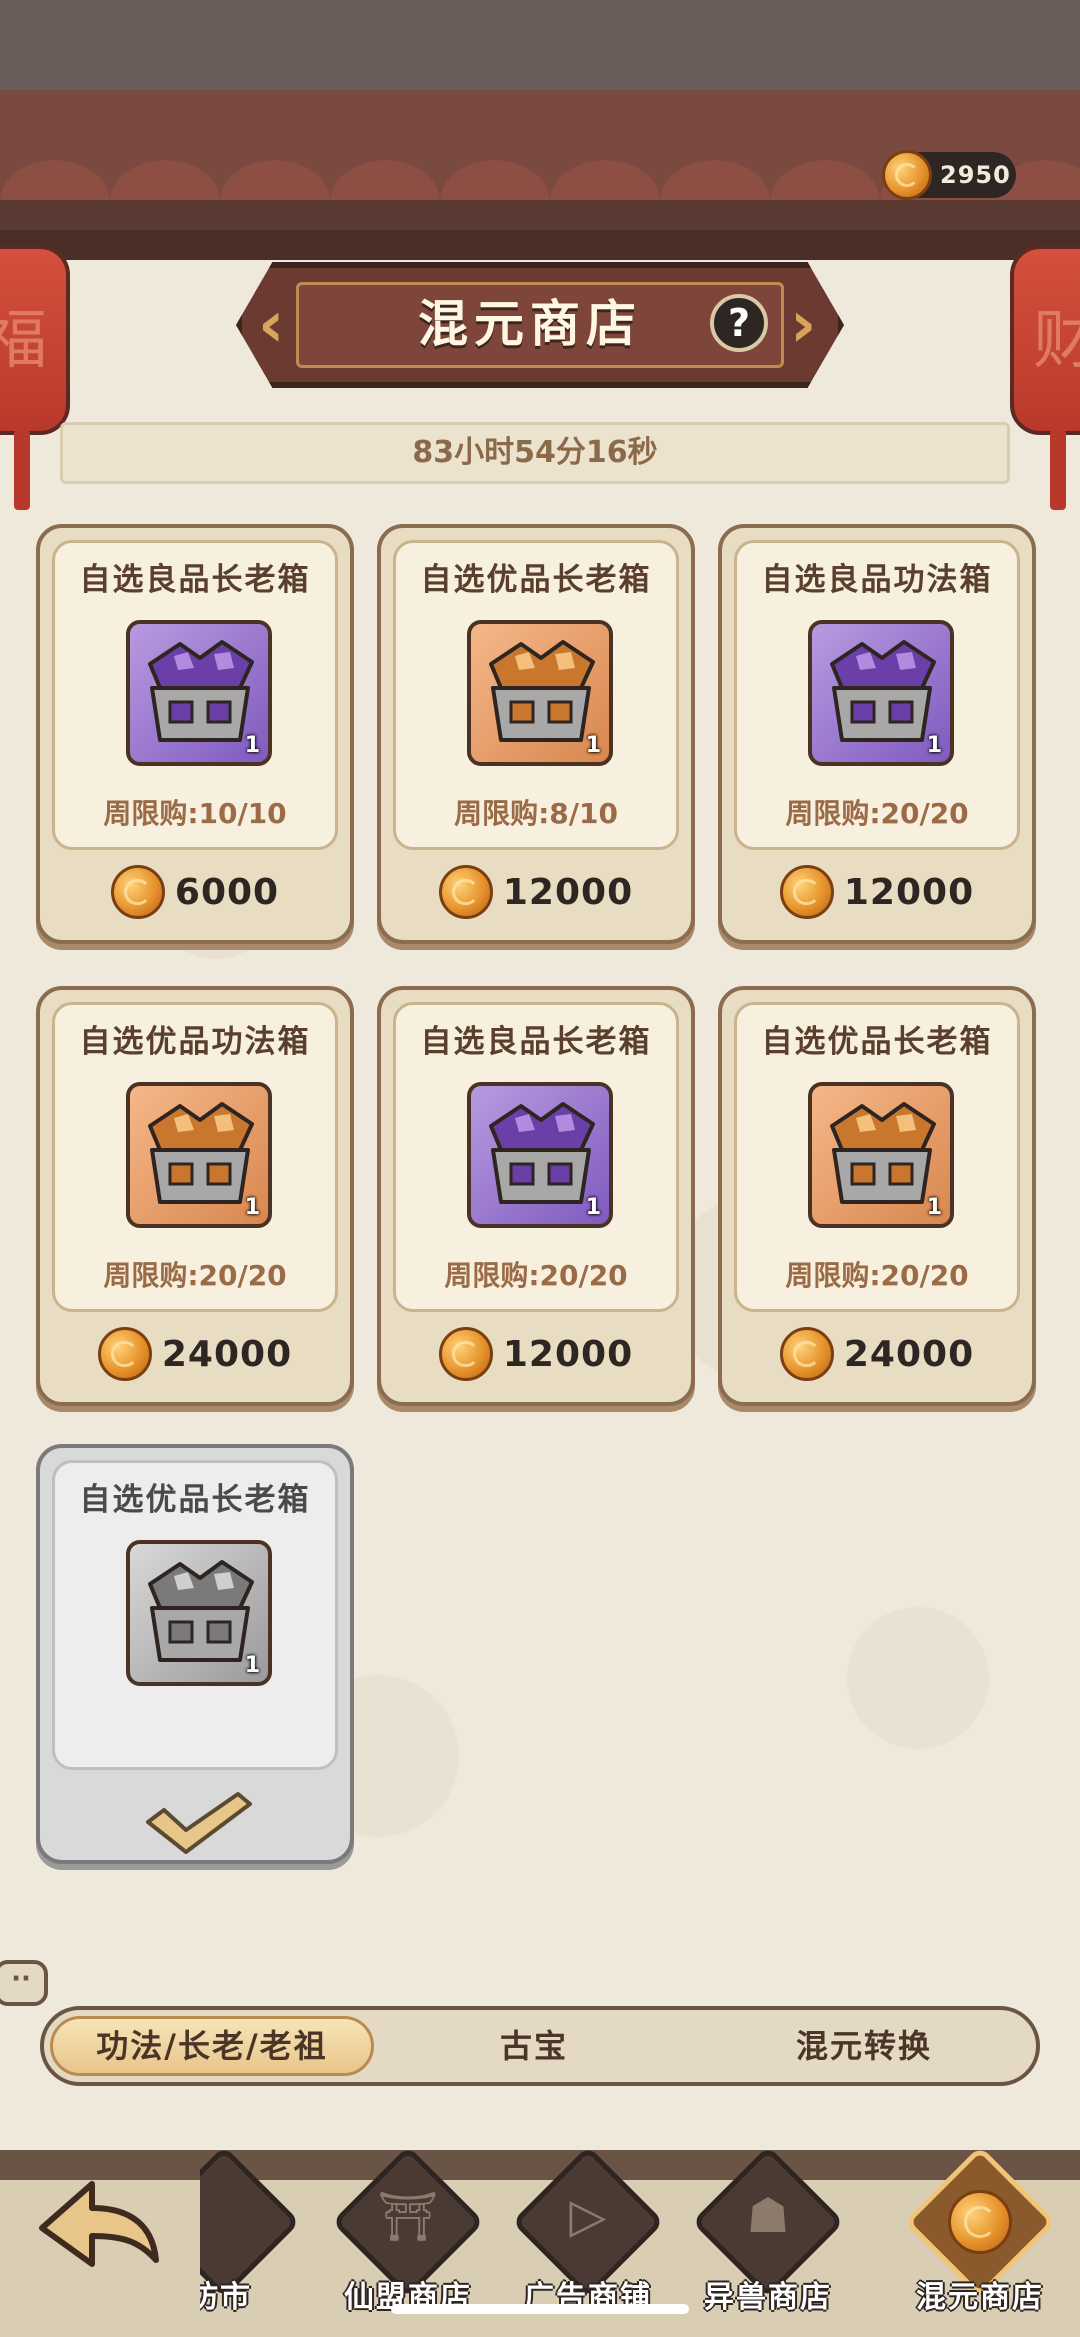  What do you see at coordinates (864, 2046) in the screenshot?
I see `tab-hunyuan-convert: 混元转换` at bounding box center [864, 2046].